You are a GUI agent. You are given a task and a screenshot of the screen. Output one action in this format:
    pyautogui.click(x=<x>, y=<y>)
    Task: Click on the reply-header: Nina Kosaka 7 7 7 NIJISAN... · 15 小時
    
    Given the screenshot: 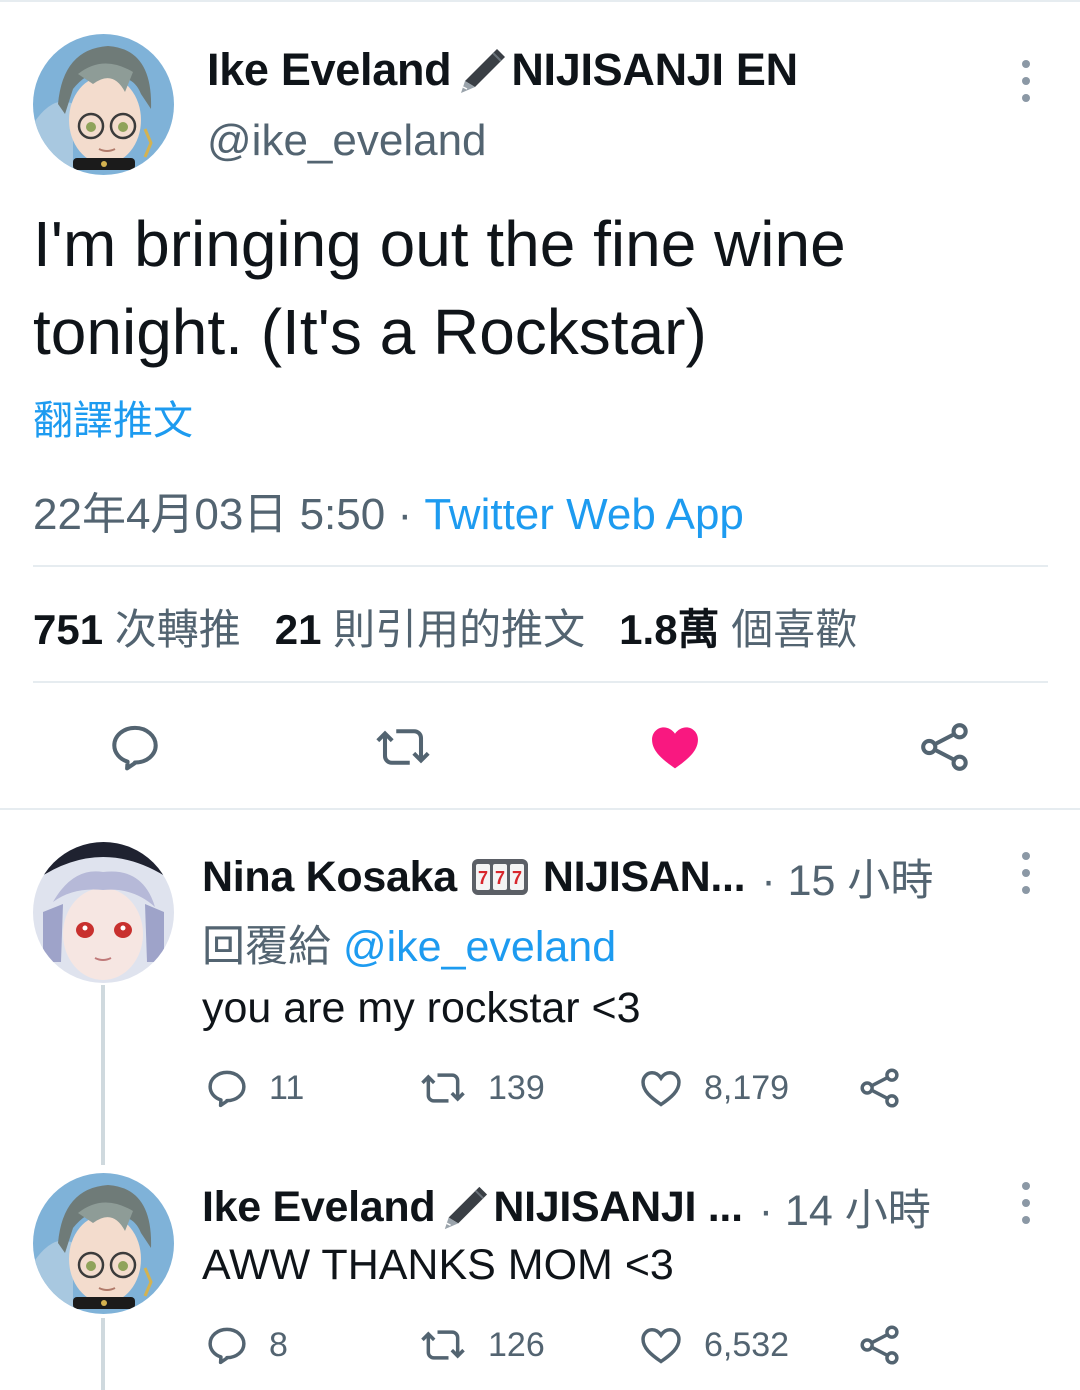 What is the action you would take?
    pyautogui.click(x=567, y=877)
    